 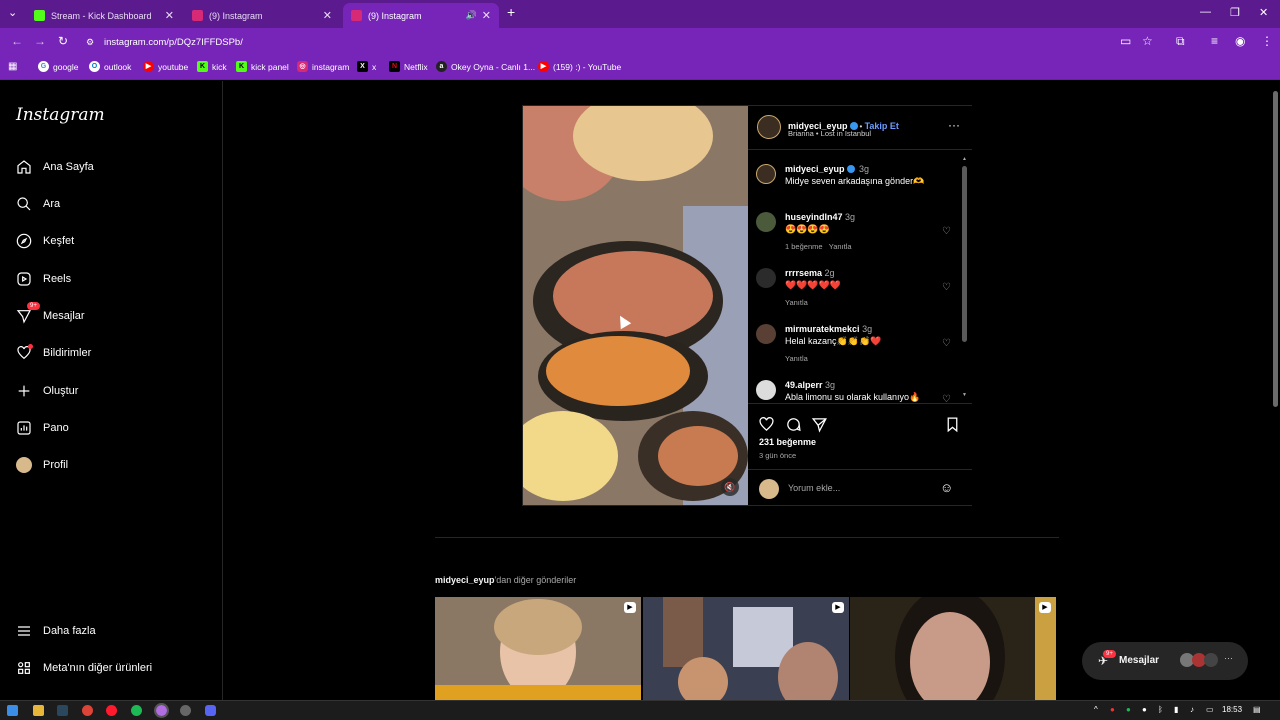 What do you see at coordinates (55, 167) in the screenshot?
I see `sidebar-item-home: Ana Sayfa` at bounding box center [55, 167].